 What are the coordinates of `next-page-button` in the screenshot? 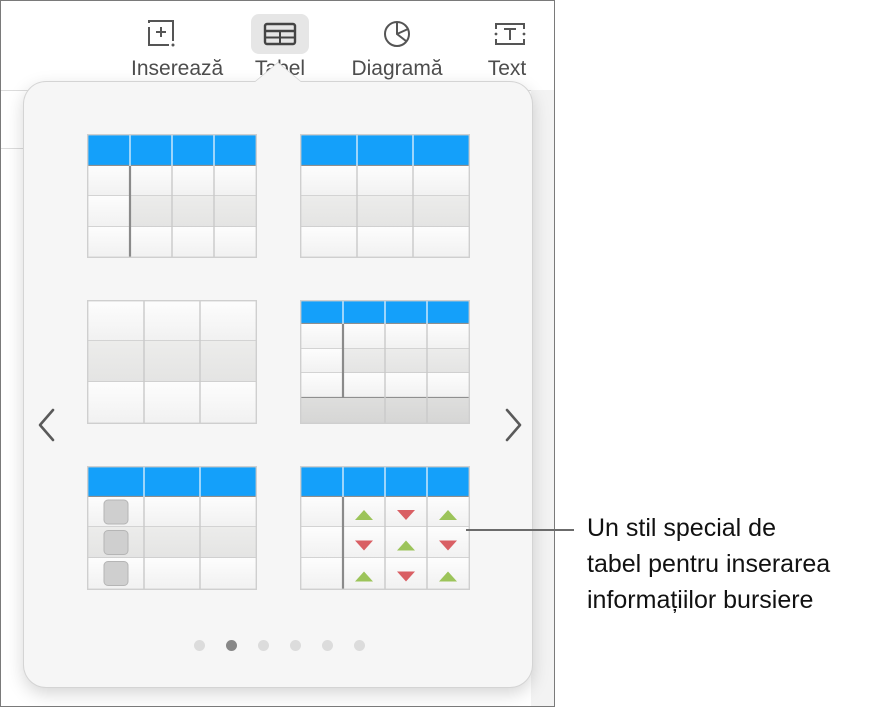 It's located at (513, 425).